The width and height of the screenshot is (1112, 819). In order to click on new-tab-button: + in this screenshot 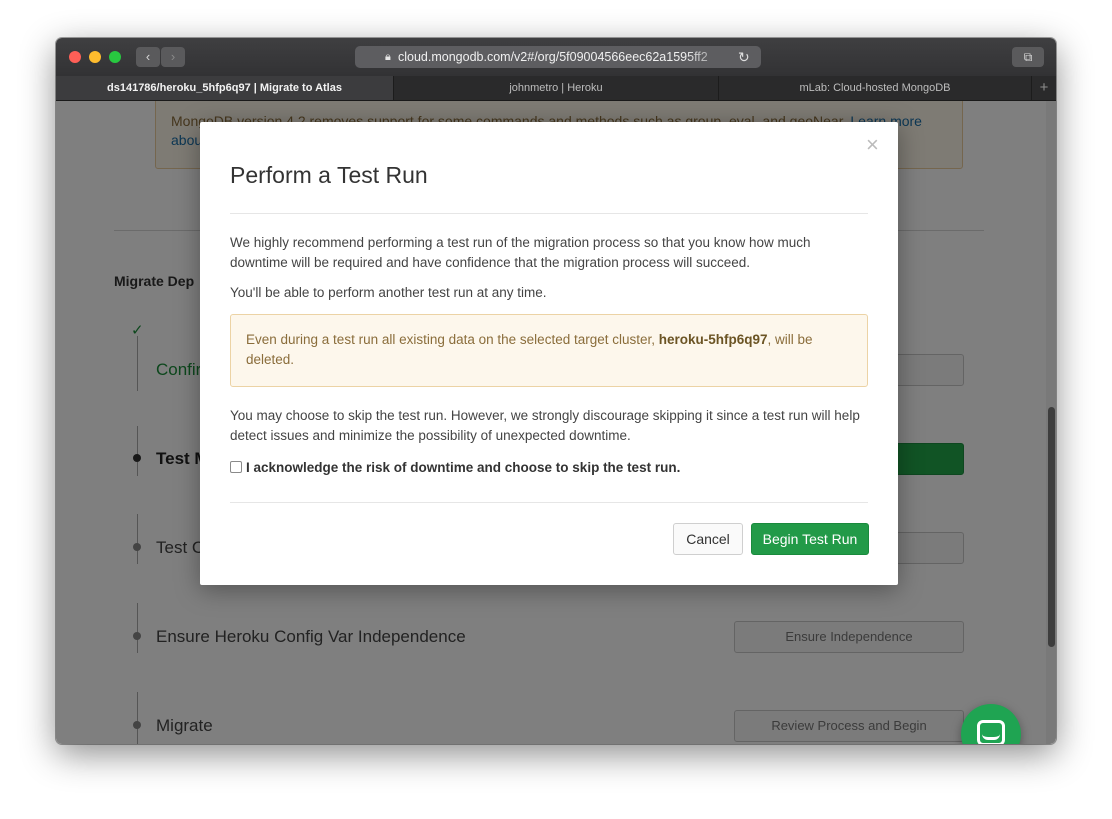, I will do `click(1044, 88)`.